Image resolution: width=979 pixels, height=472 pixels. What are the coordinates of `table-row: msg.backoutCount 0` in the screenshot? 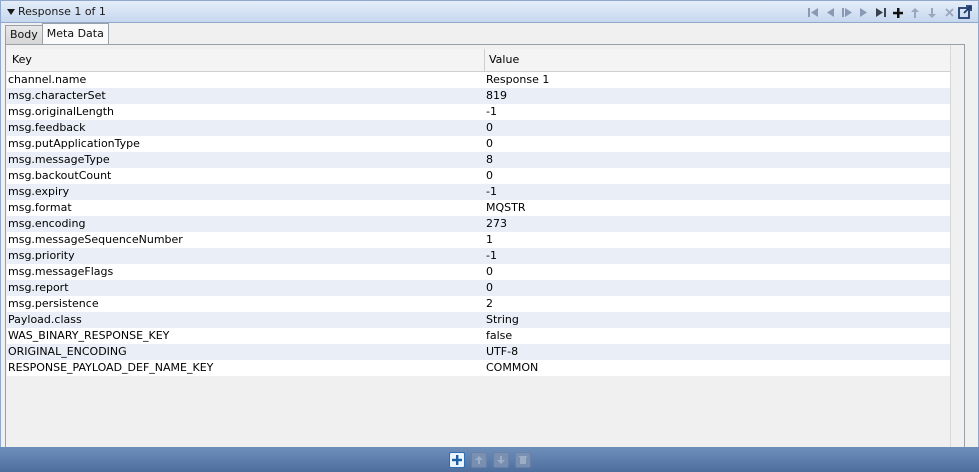 It's located at (485, 176).